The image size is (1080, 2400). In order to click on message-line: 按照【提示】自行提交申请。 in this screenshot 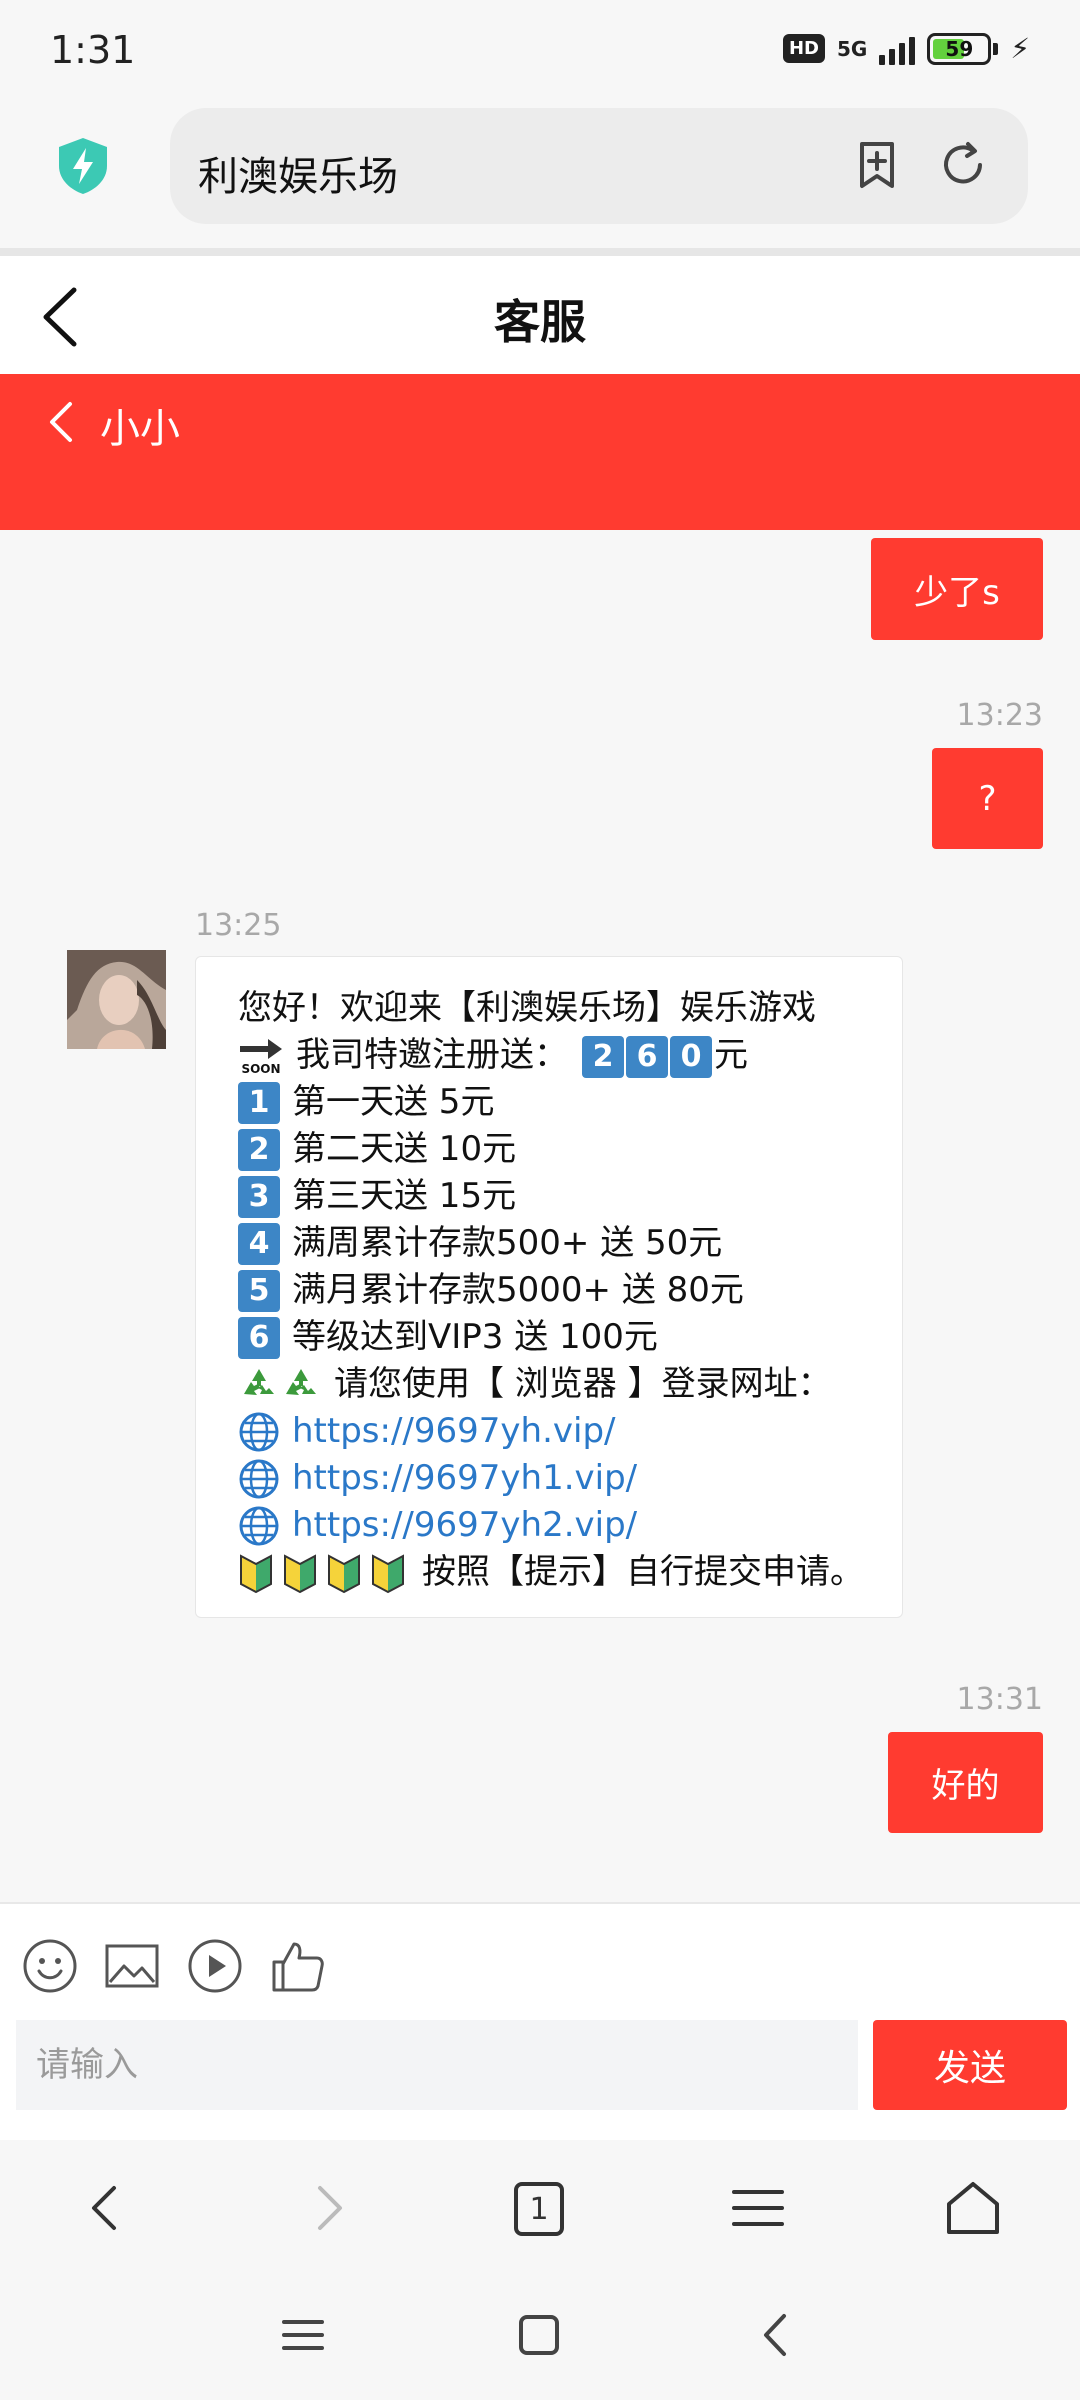, I will do `click(570, 1572)`.